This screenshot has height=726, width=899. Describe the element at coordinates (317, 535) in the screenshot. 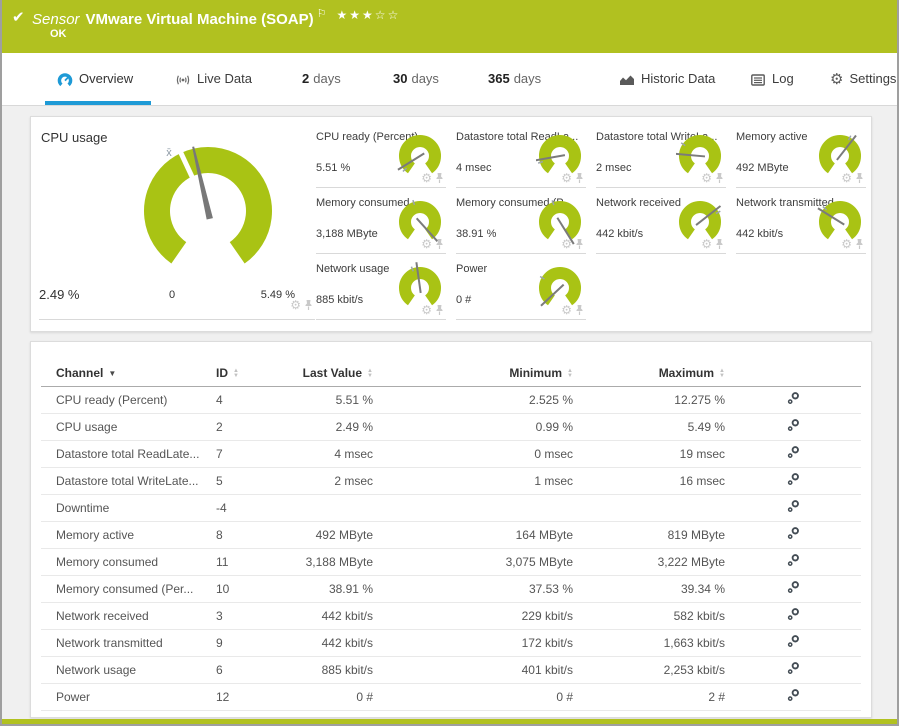

I see `channel-last-value: 492 MByte` at that location.